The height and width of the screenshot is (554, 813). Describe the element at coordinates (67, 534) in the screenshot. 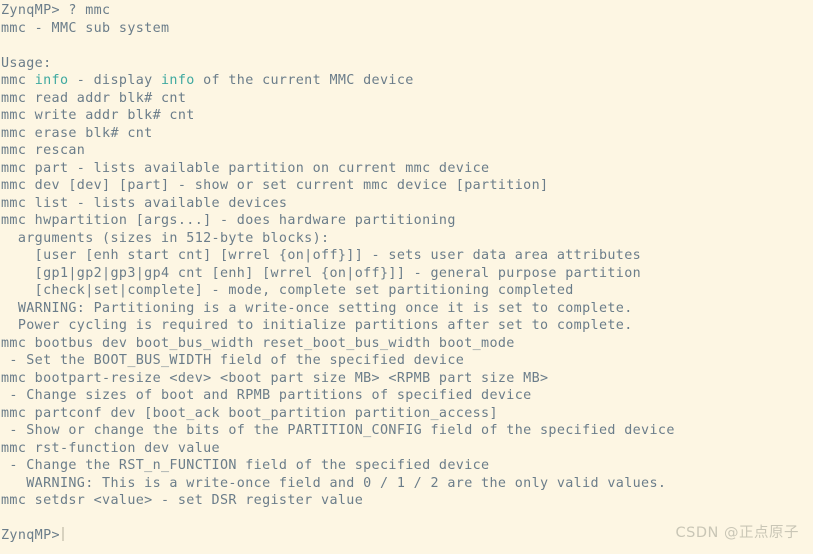

I see `text-cursor` at that location.